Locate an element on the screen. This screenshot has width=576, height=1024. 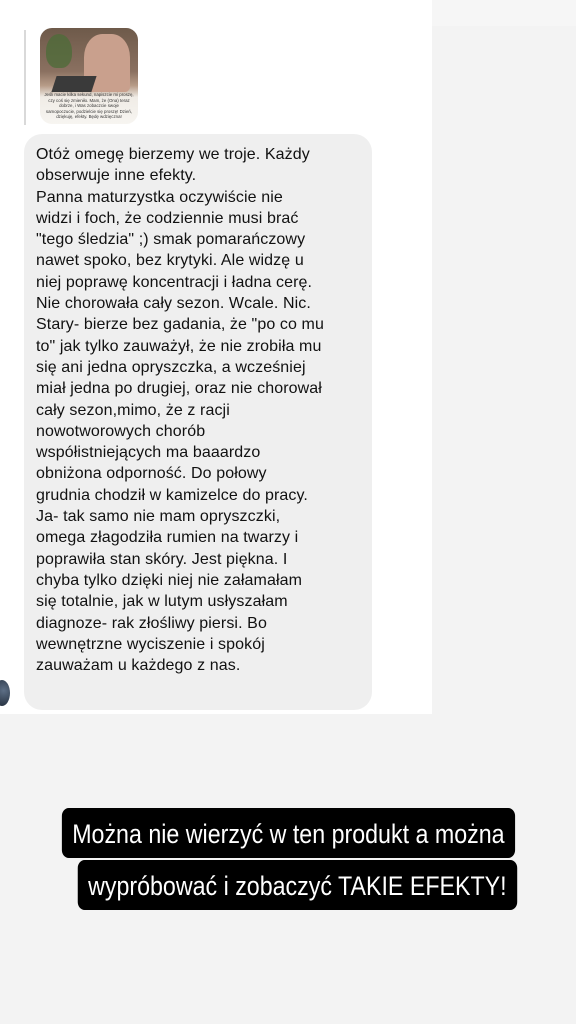
banner-line-2: wypróbować i zobaczyć TAKIE EFEKTY! is located at coordinates (289, 885).